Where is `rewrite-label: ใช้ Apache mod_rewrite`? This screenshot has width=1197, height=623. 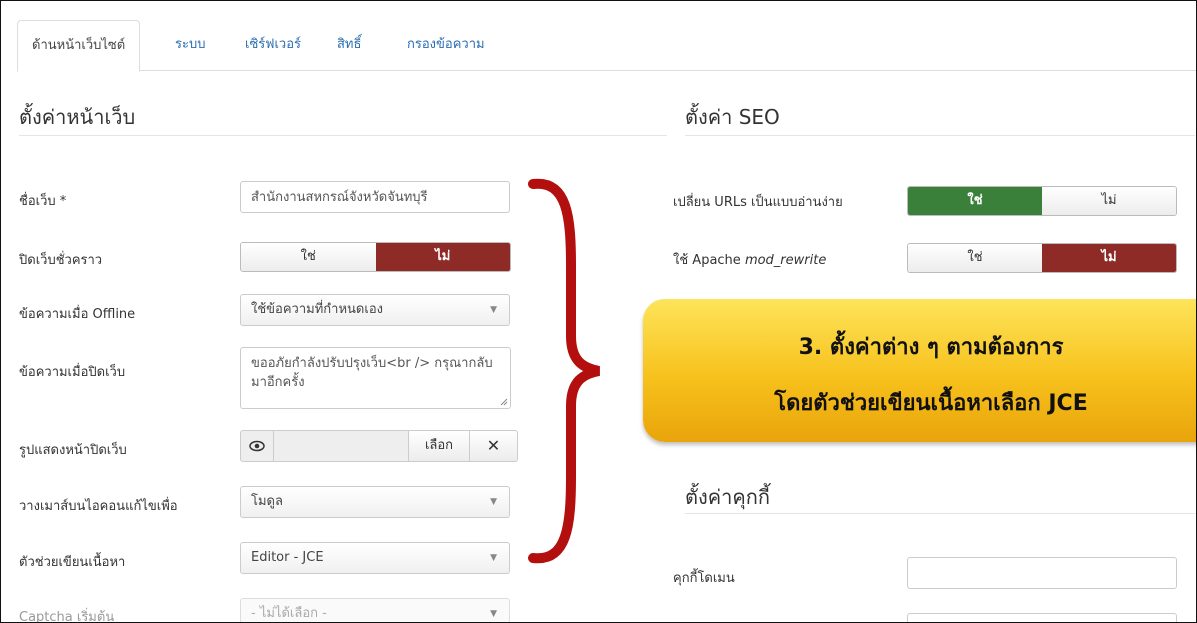 rewrite-label: ใช้ Apache mod_rewrite is located at coordinates (749, 259).